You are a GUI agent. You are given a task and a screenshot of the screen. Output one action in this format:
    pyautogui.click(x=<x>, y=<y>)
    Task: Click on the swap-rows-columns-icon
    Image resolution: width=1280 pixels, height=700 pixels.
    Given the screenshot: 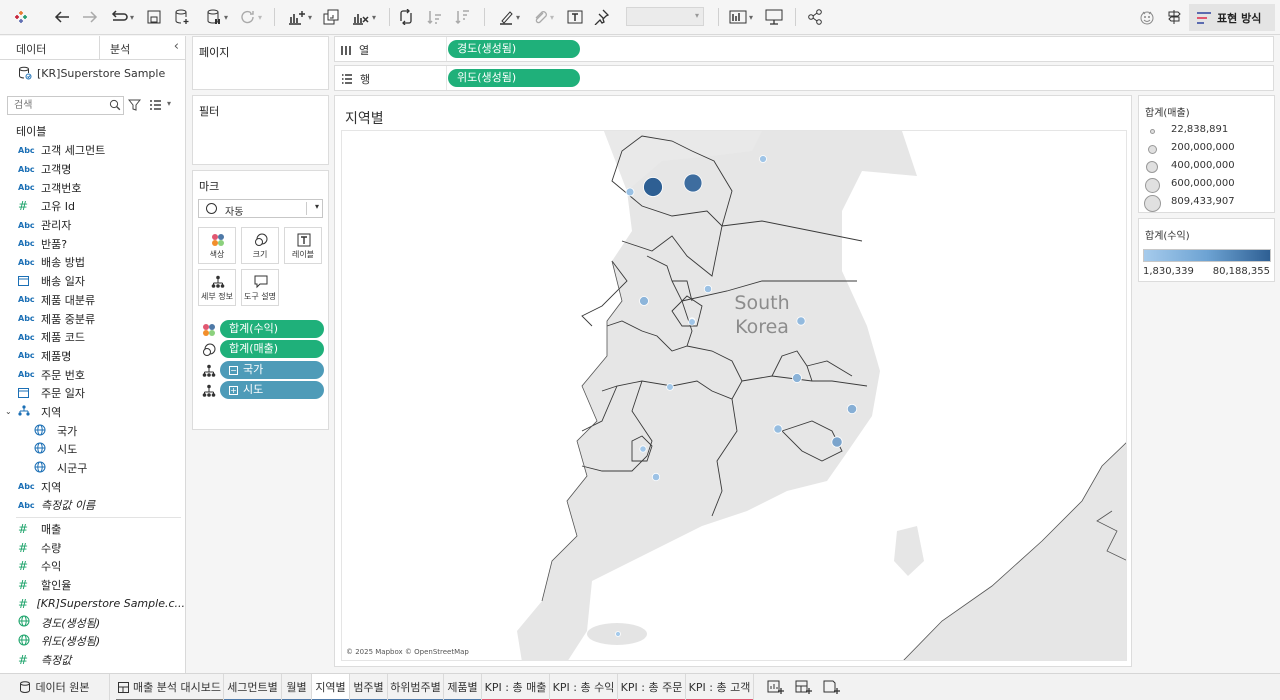 What is the action you would take?
    pyautogui.click(x=406, y=17)
    